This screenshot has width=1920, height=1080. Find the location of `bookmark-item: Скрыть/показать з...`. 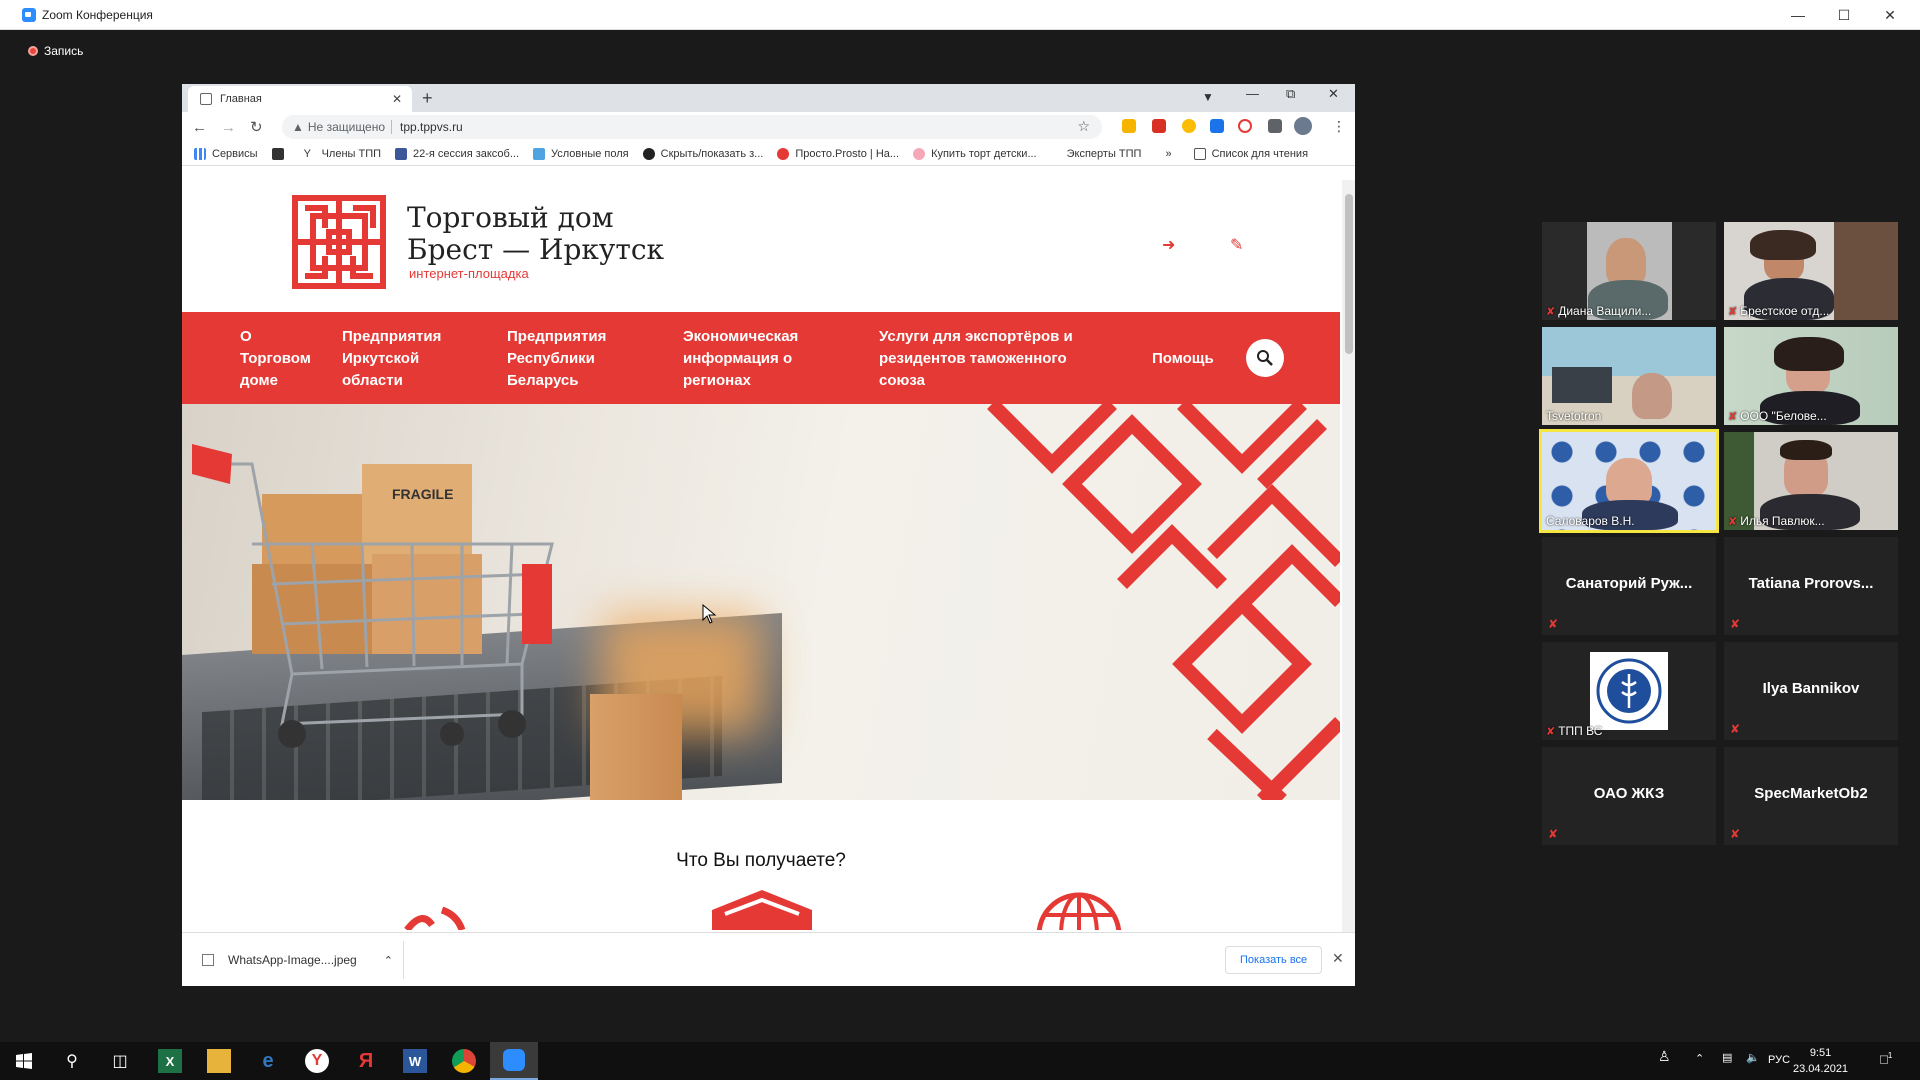

bookmark-item: Скрыть/показать з... is located at coordinates (703, 153).